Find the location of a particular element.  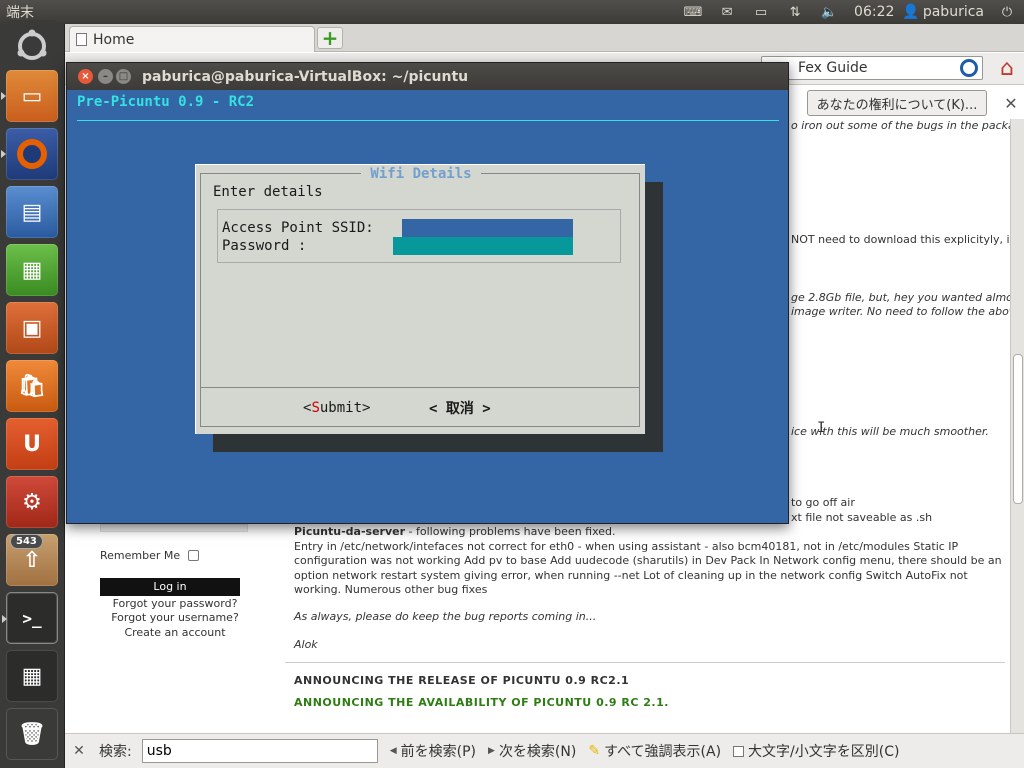

text-snippet: xt file not saveable as .sh is located at coordinates (862, 517).